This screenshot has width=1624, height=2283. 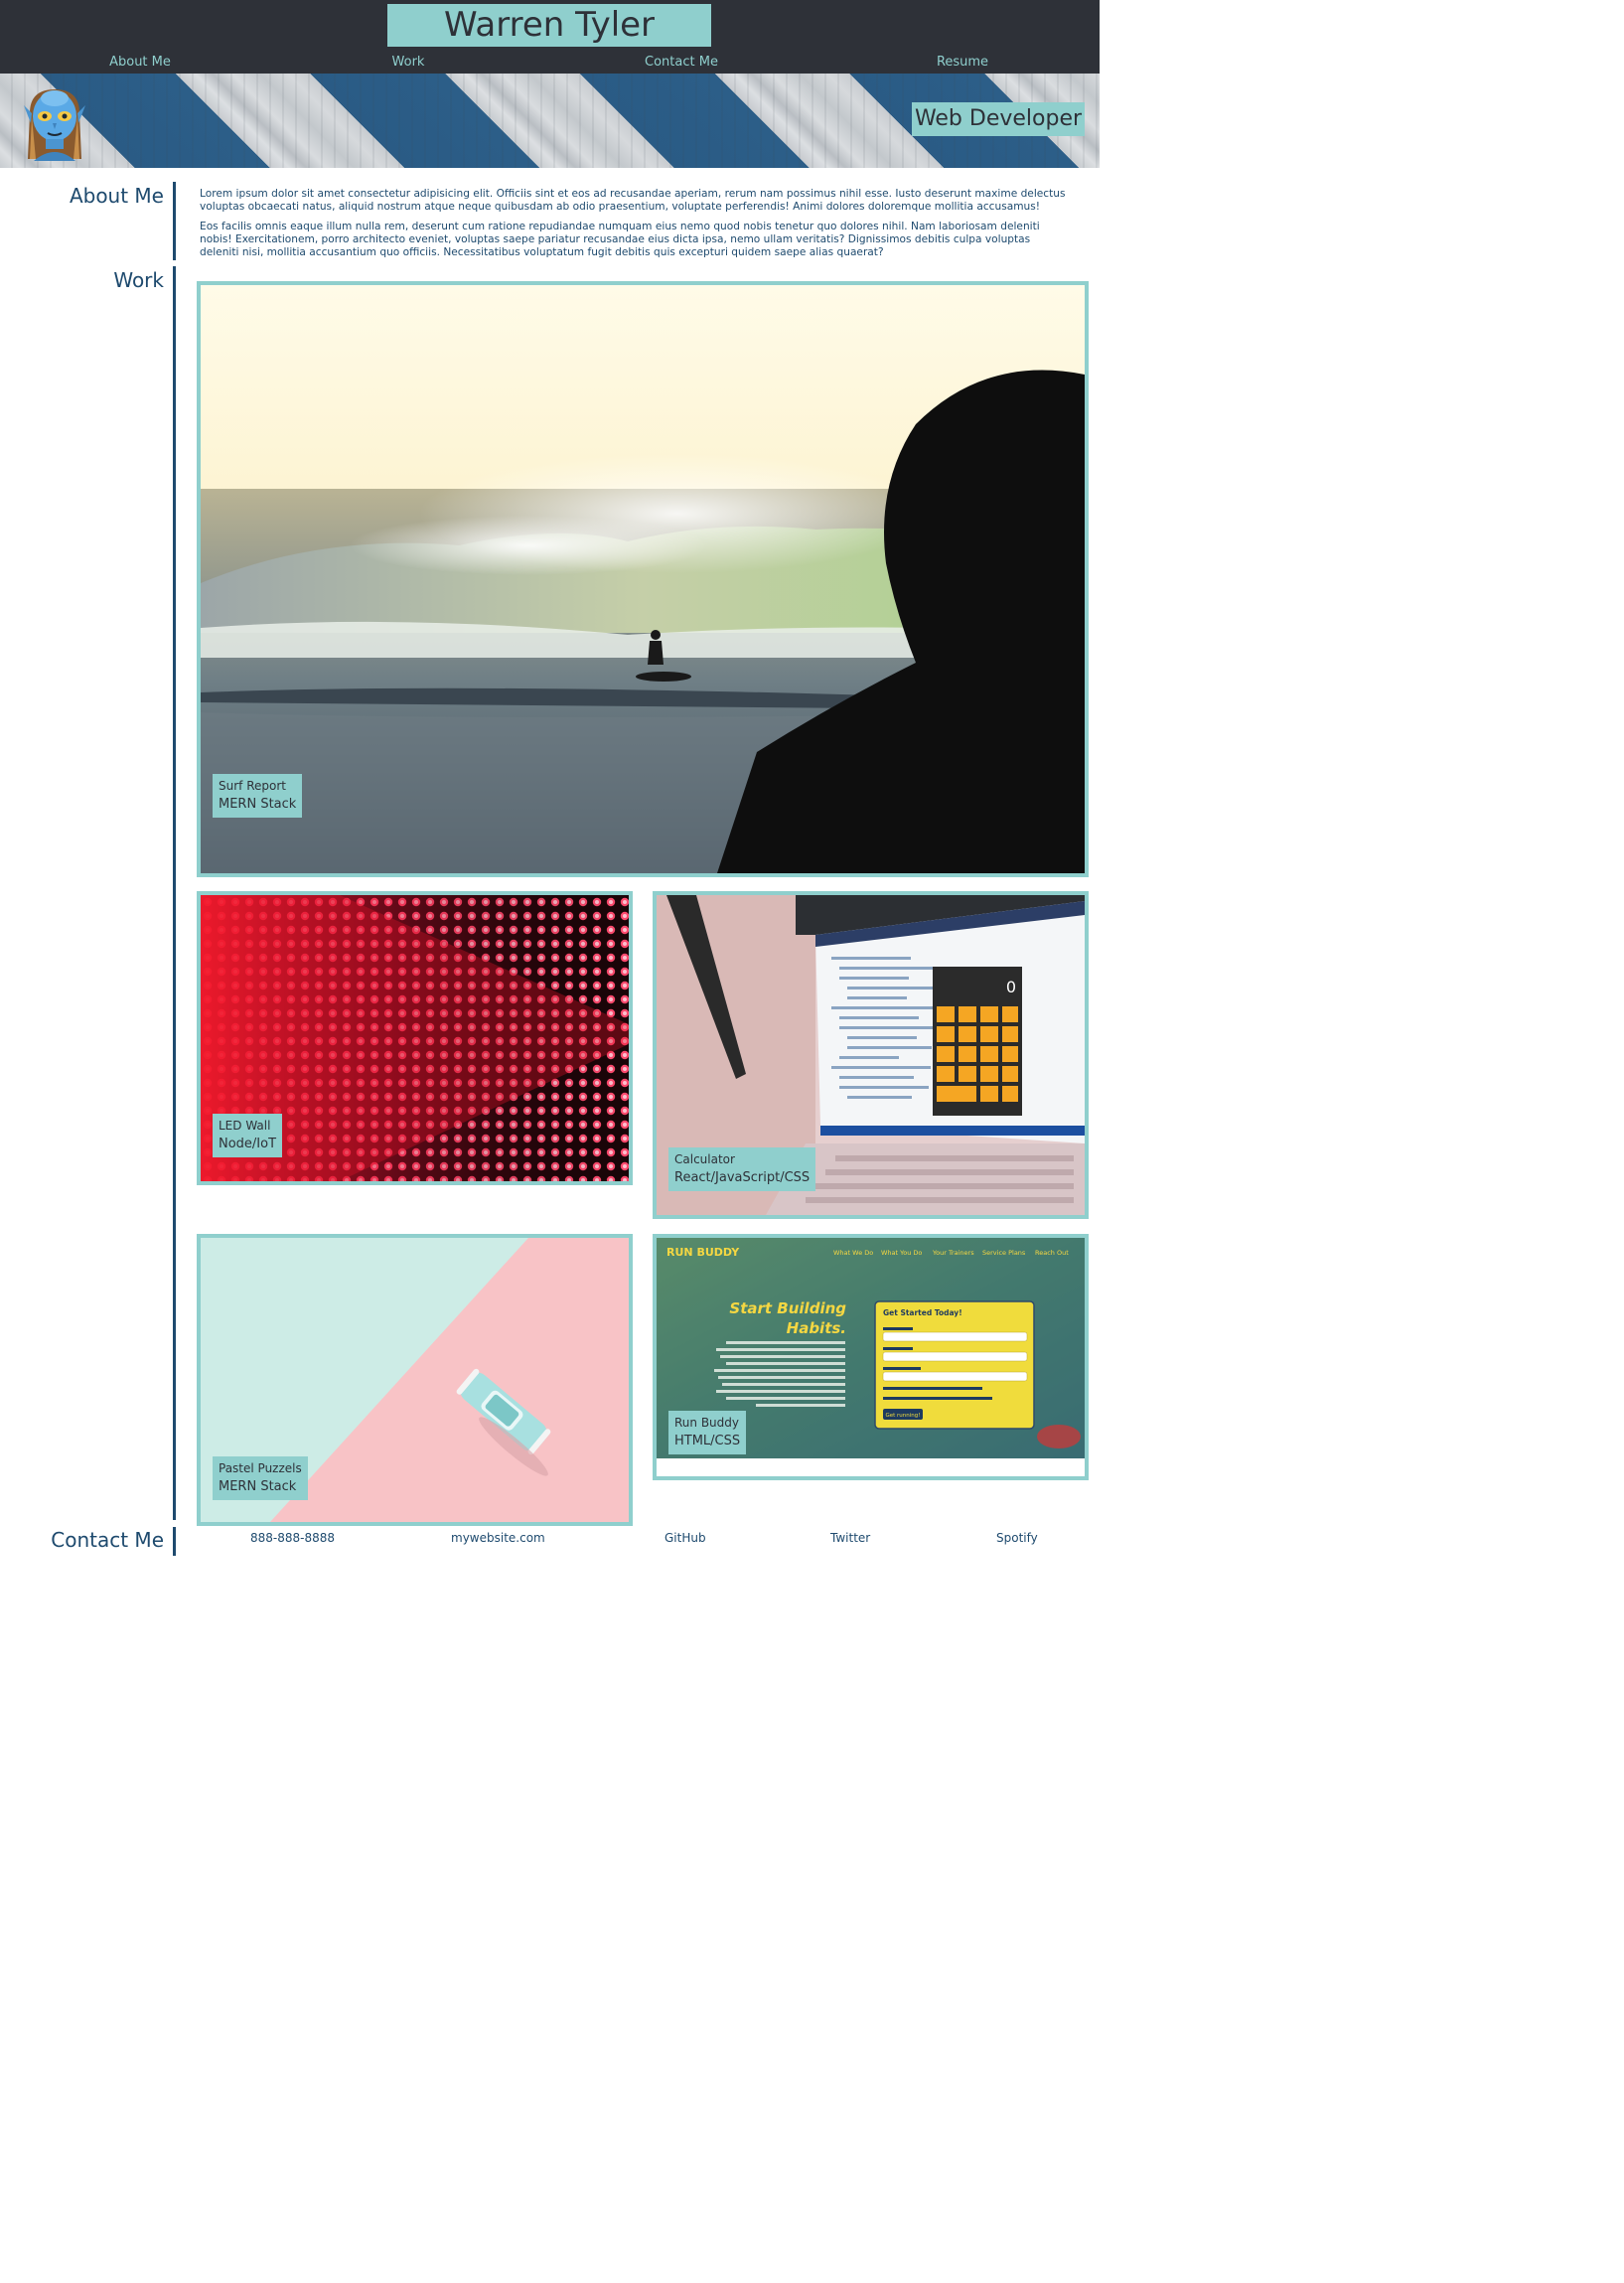 I want to click on project-name: Pastel Puzzels, so click(x=260, y=1468).